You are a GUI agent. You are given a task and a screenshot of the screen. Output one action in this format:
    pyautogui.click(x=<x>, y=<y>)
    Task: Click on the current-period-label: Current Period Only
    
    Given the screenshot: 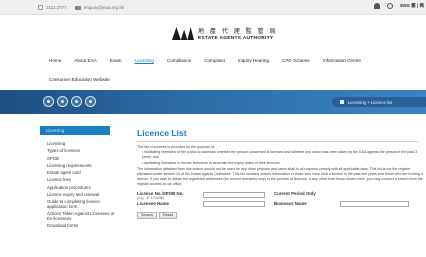 What is the action you would take?
    pyautogui.click(x=295, y=193)
    